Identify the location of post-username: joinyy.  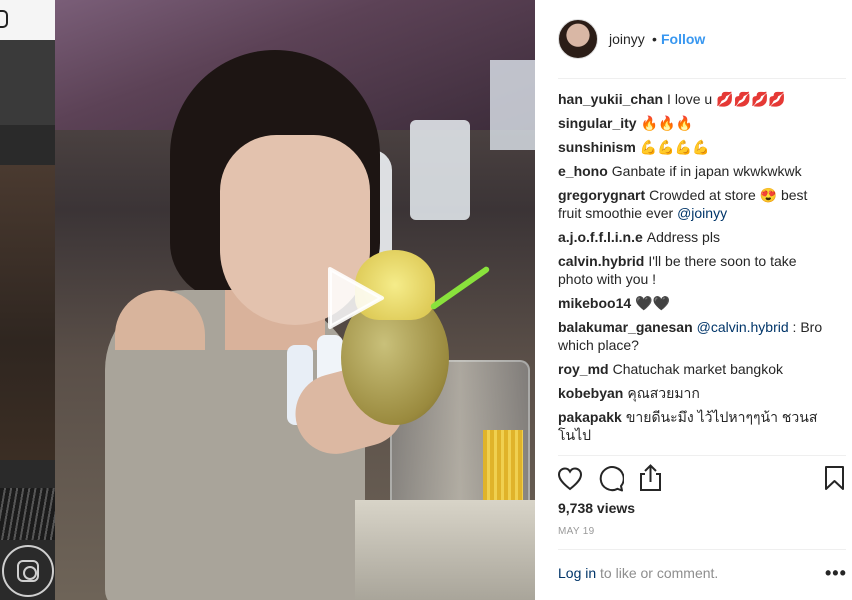
(627, 39).